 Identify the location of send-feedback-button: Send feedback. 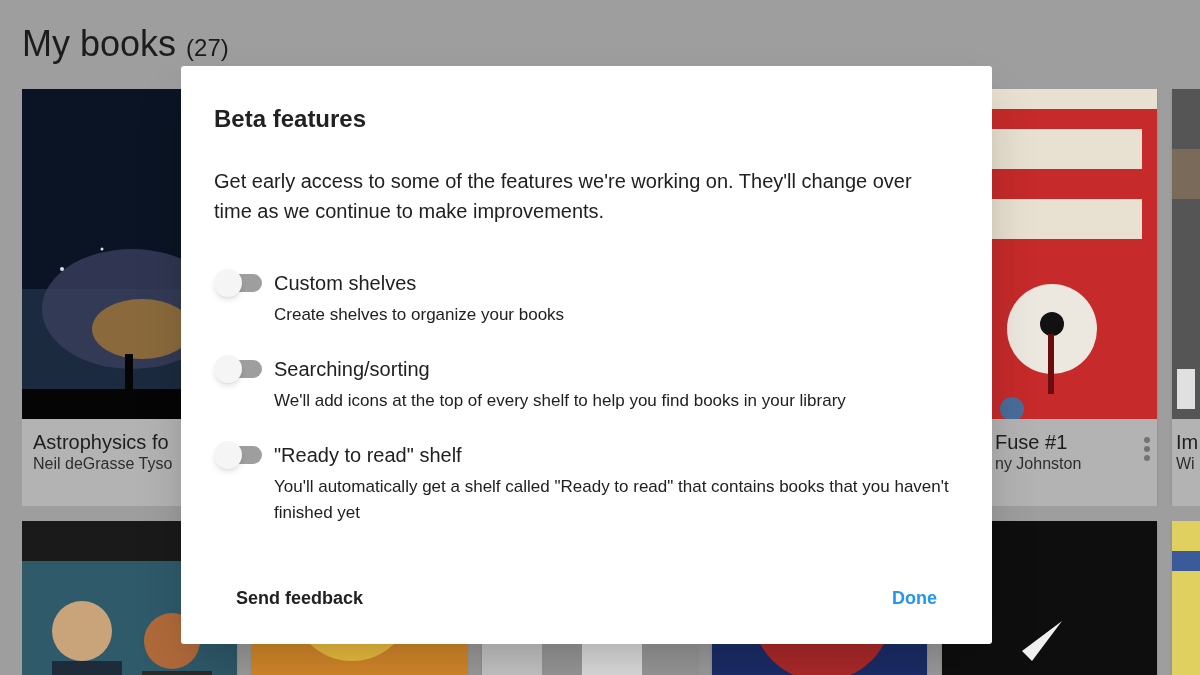
(300, 598).